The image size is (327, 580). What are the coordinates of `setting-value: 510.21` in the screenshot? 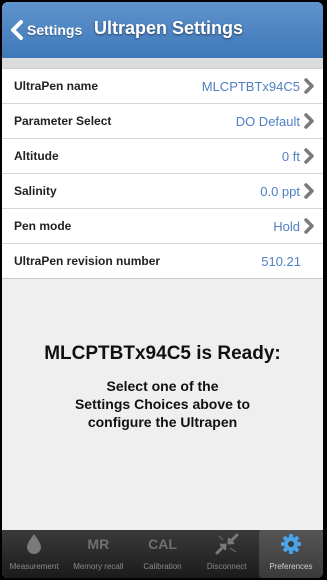 It's located at (281, 261).